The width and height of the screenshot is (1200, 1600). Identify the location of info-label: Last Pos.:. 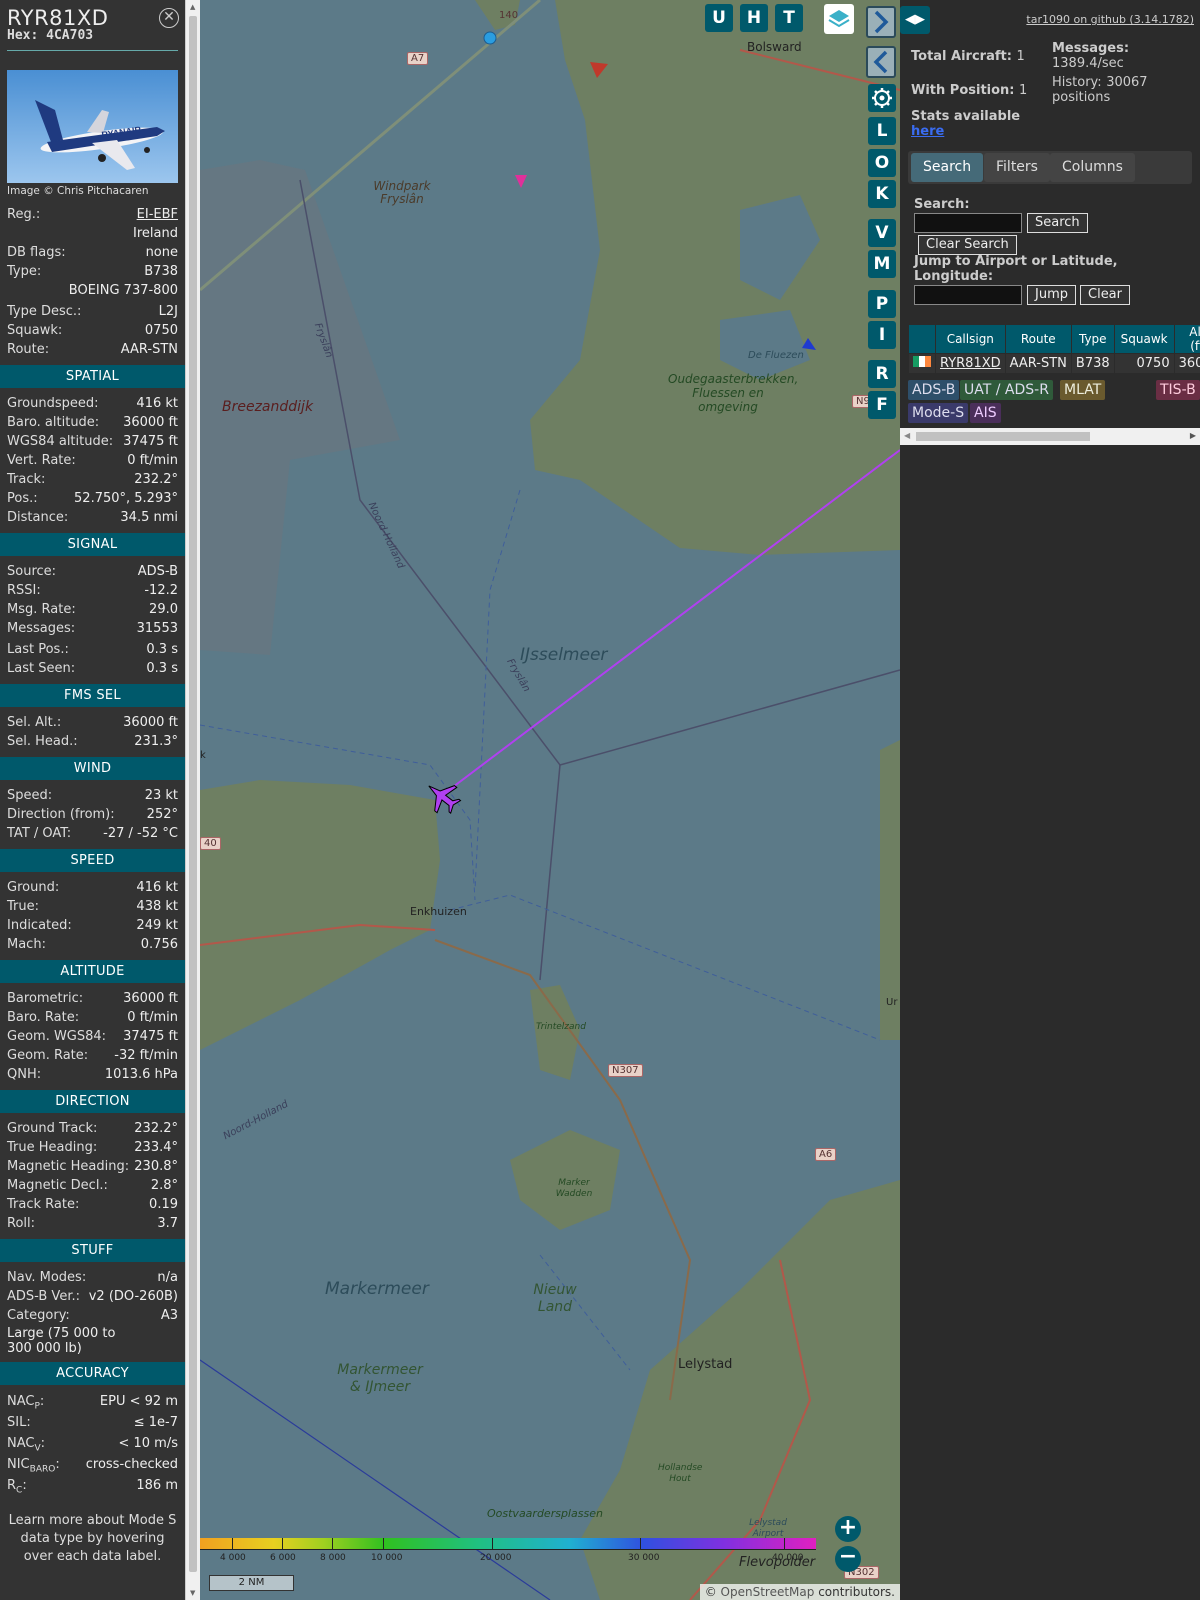
(38, 649).